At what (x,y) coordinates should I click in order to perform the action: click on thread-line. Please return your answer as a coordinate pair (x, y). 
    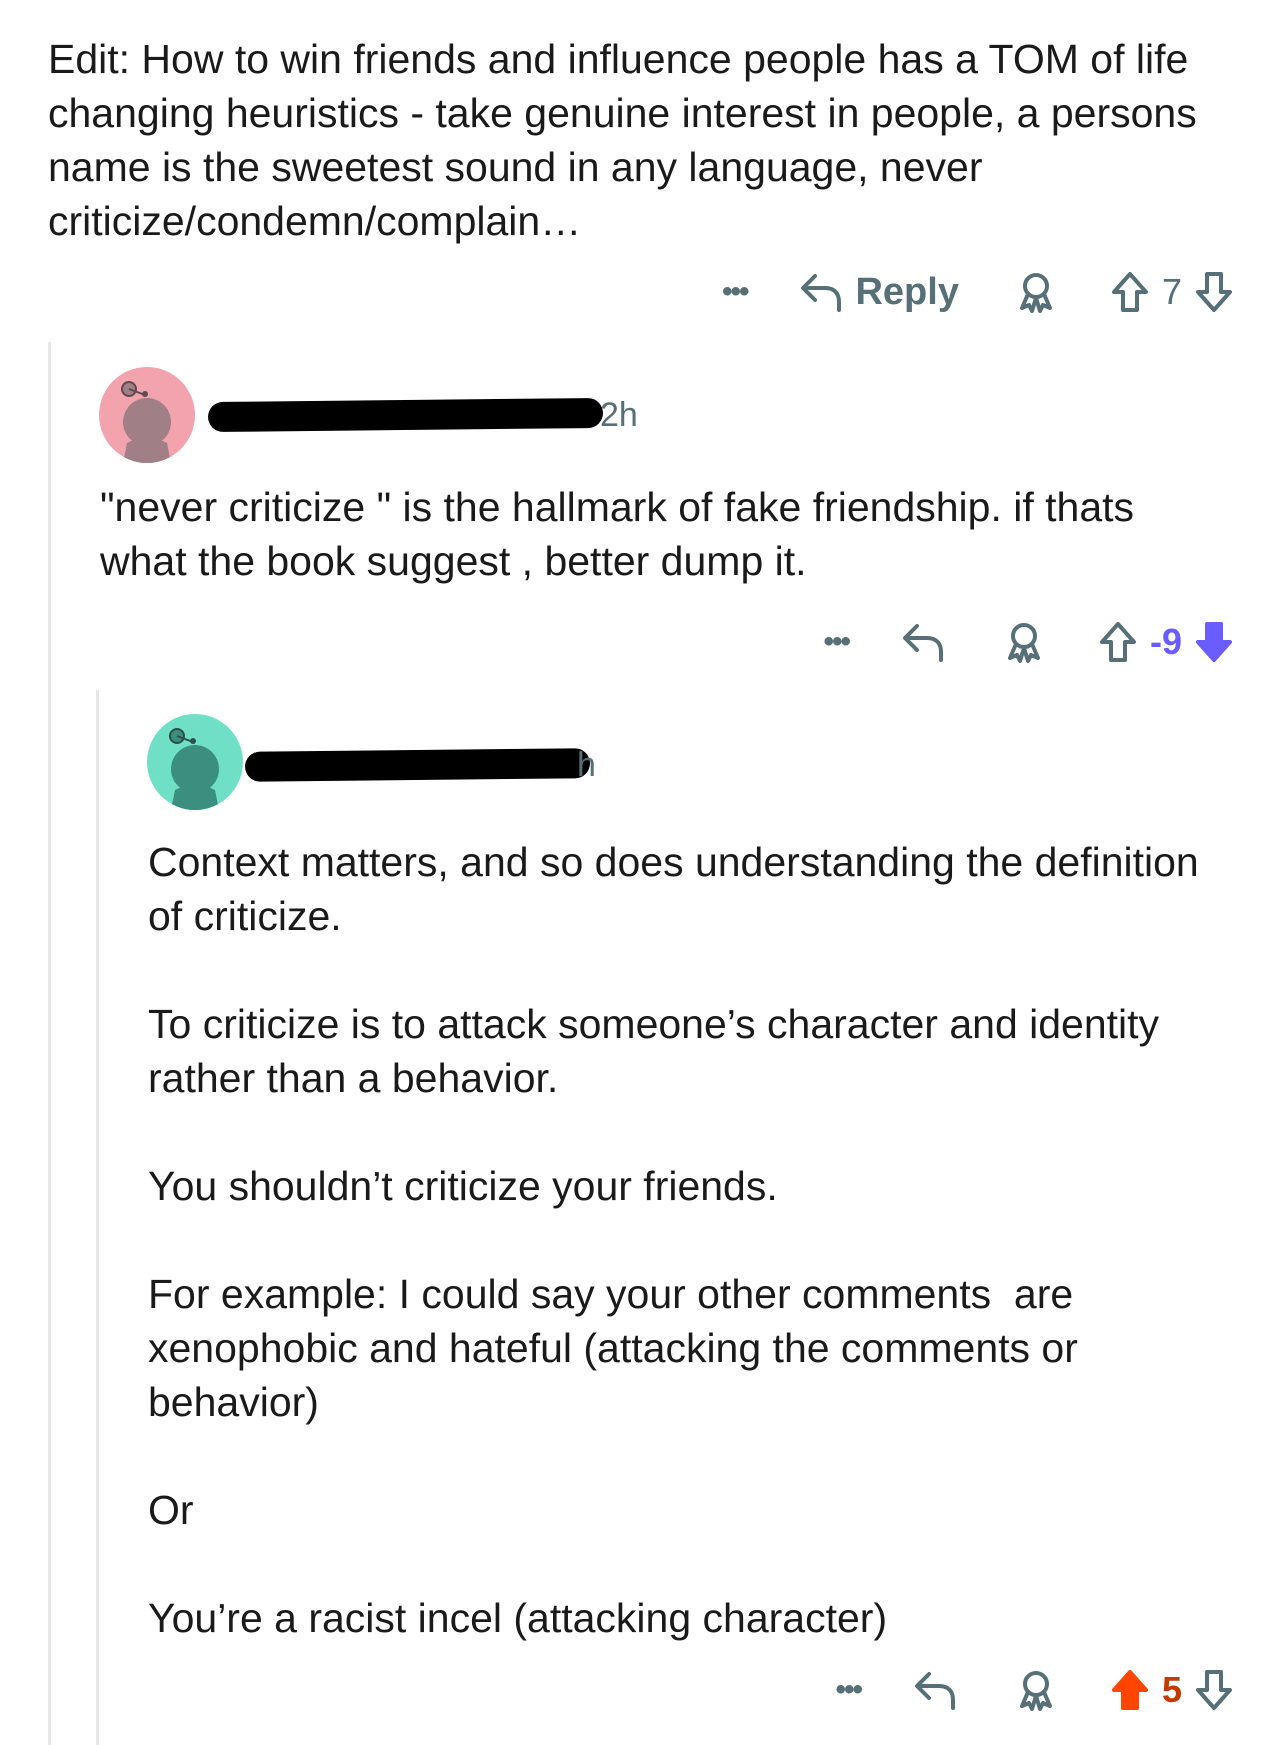
    Looking at the image, I should click on (49, 1043).